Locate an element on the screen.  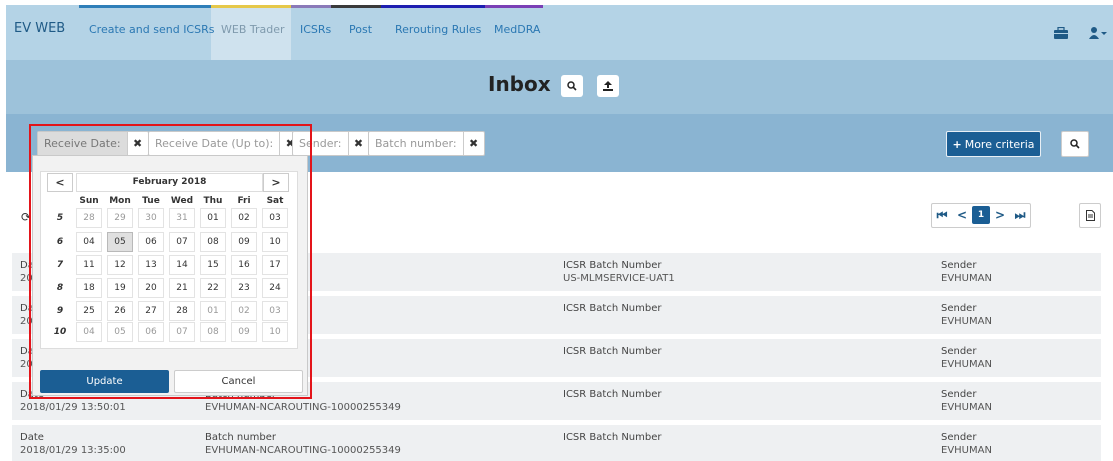
more-criteria-label: More criteria is located at coordinates (999, 144).